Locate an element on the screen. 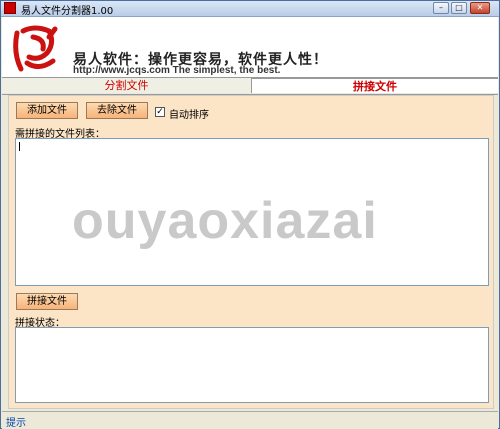  remove-file-button: 去除文件 is located at coordinates (117, 110).